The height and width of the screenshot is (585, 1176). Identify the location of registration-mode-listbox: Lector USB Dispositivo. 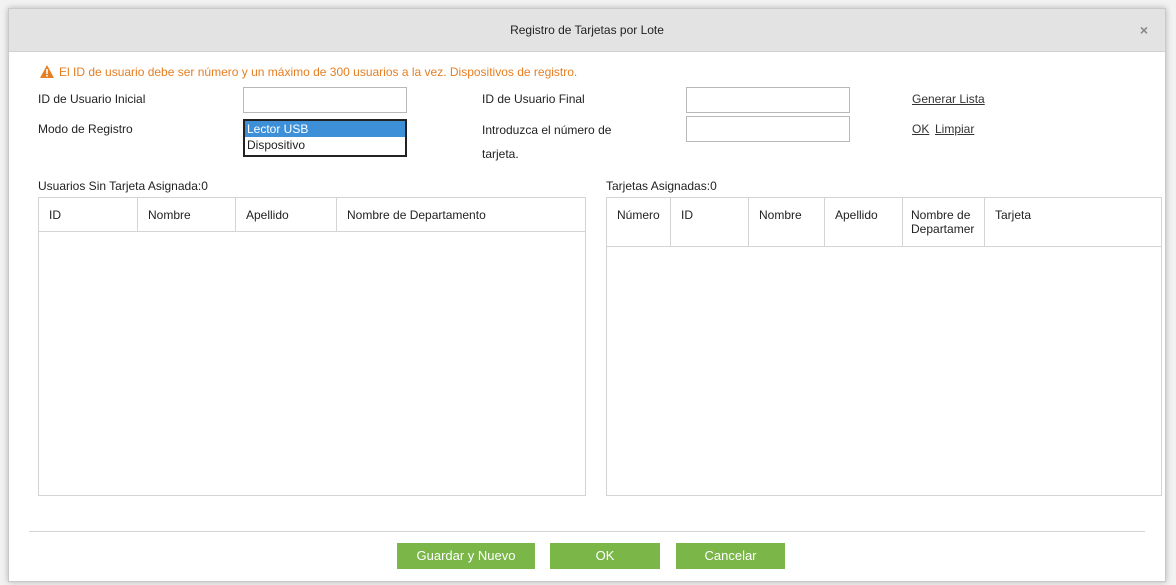
(325, 138).